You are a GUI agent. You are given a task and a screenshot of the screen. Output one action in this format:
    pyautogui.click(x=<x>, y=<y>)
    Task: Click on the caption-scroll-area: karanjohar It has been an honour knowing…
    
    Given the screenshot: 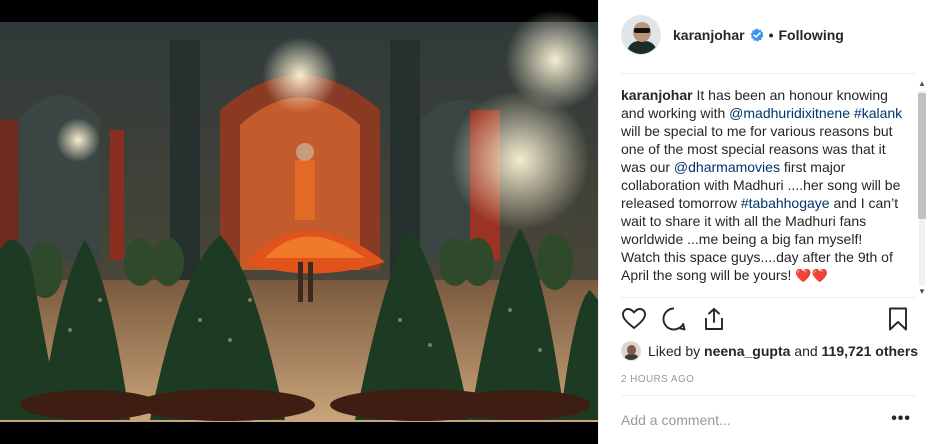 What is the action you would take?
    pyautogui.click(x=763, y=191)
    